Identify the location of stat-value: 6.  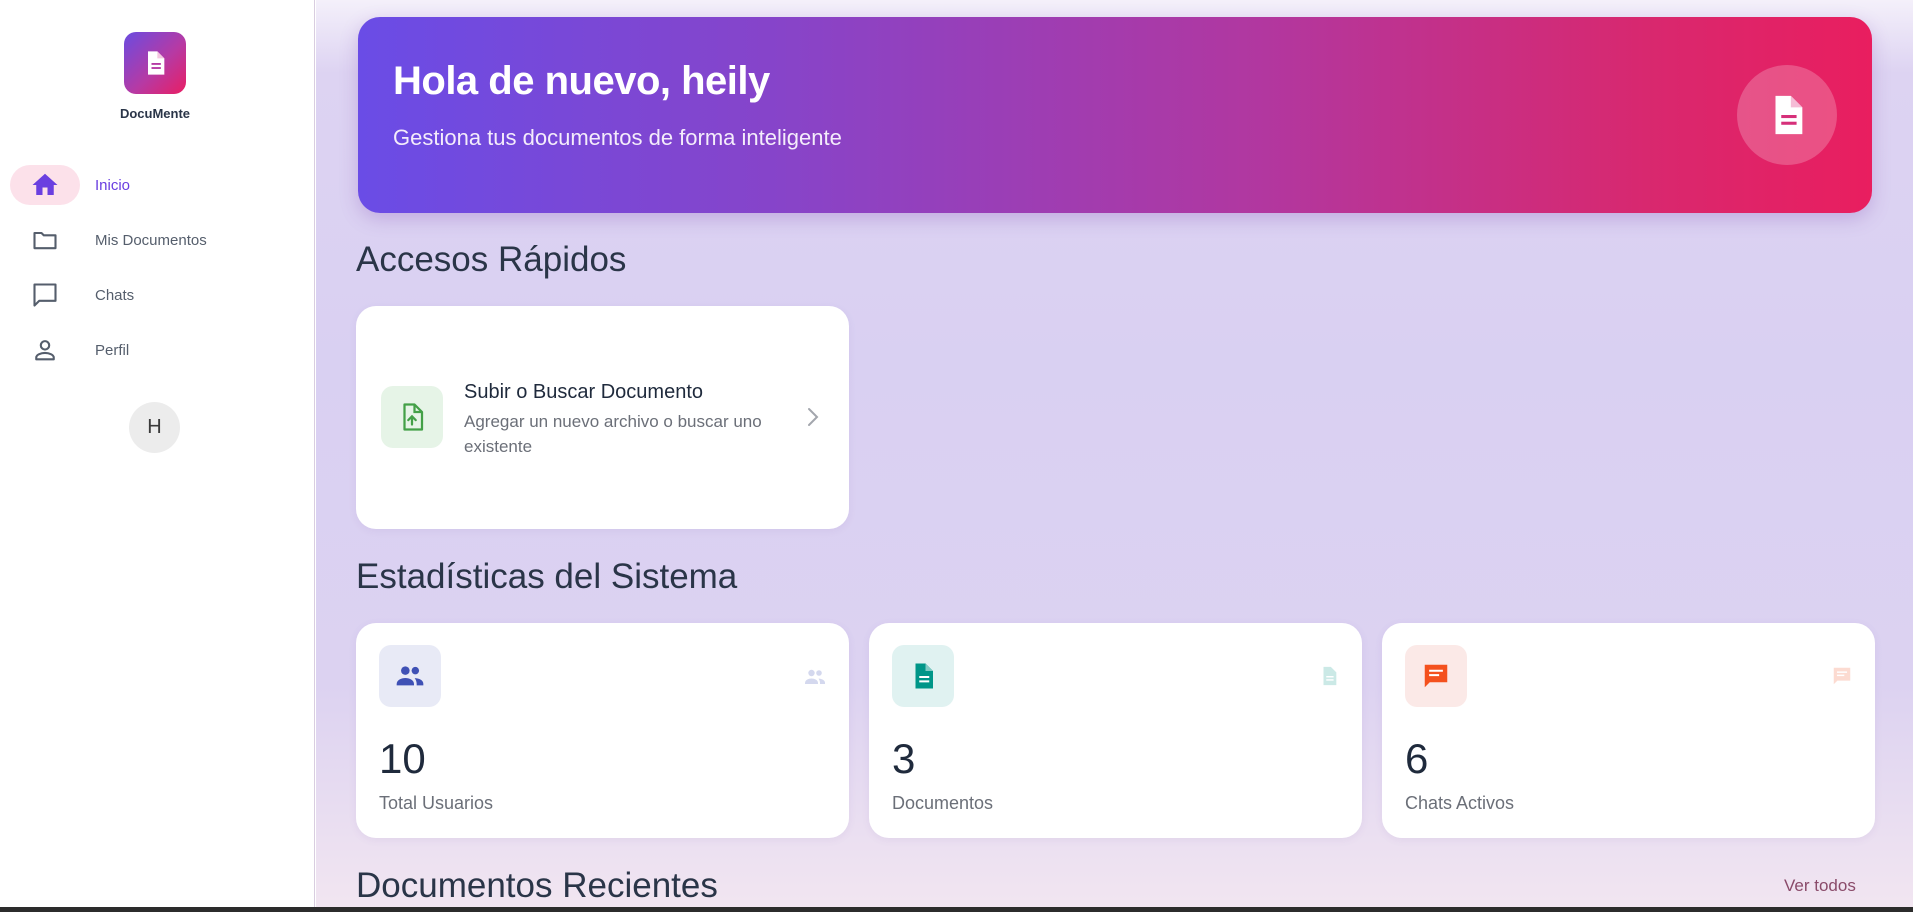
(1417, 758).